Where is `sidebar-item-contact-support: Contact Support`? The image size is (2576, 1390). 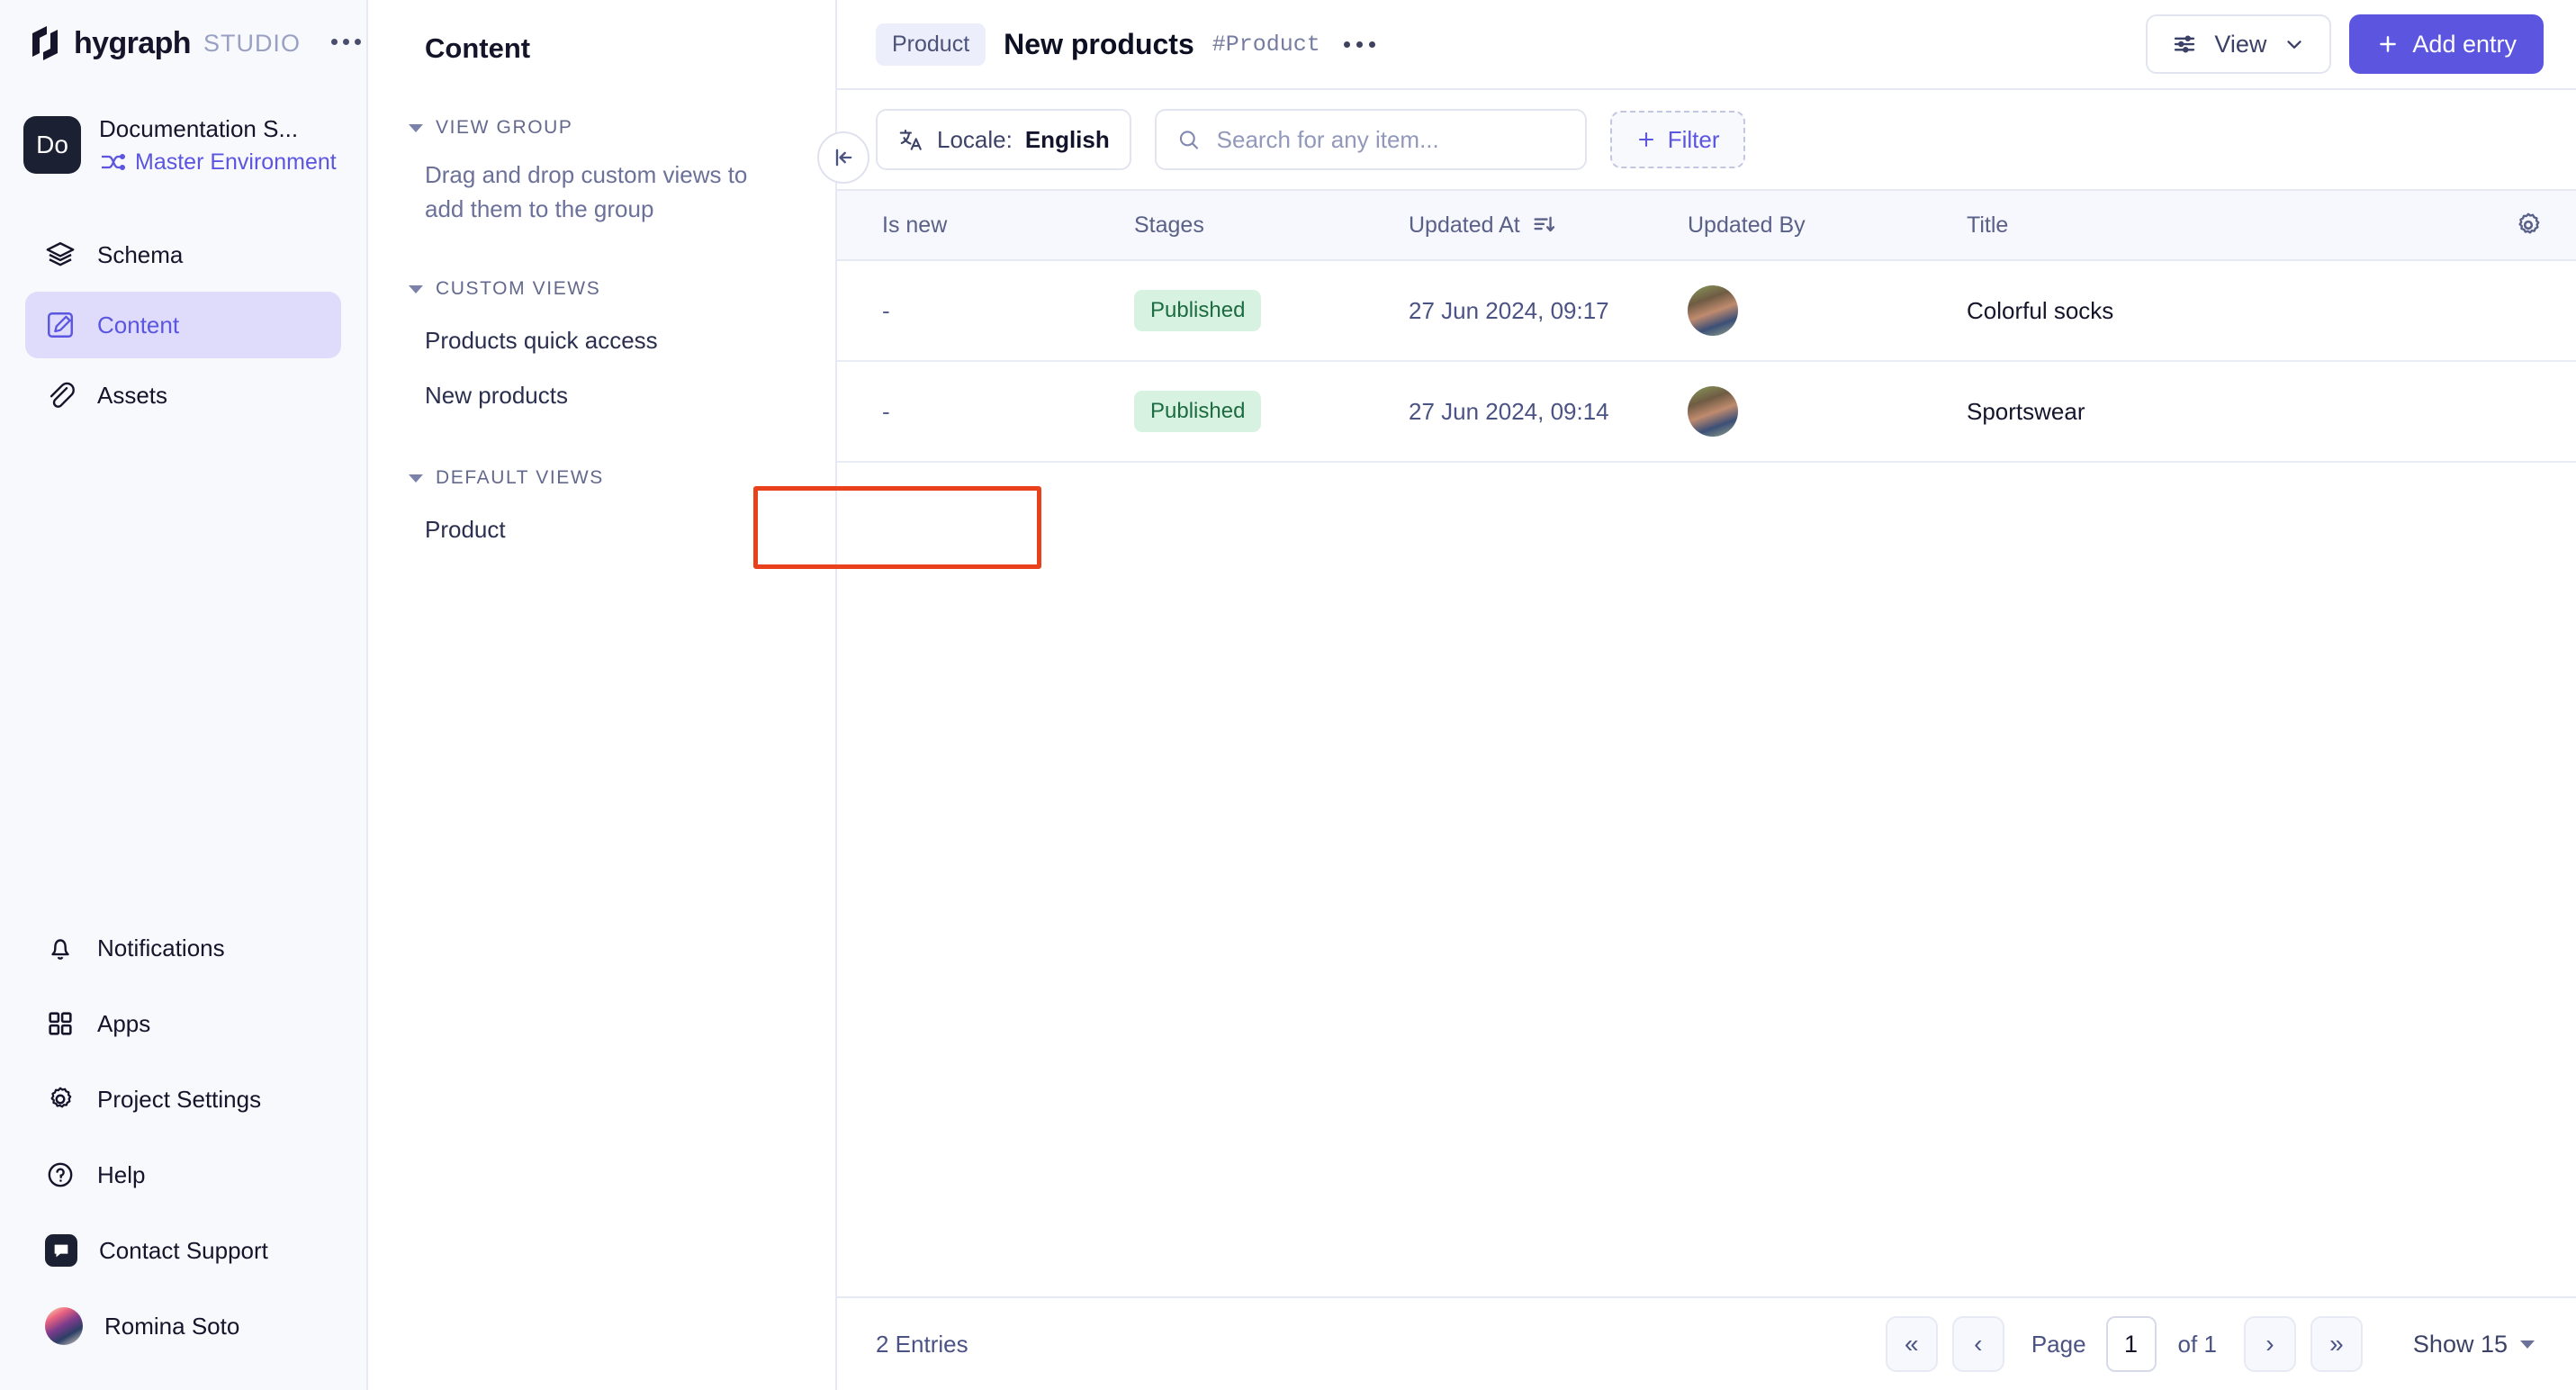 sidebar-item-contact-support: Contact Support is located at coordinates (183, 1250).